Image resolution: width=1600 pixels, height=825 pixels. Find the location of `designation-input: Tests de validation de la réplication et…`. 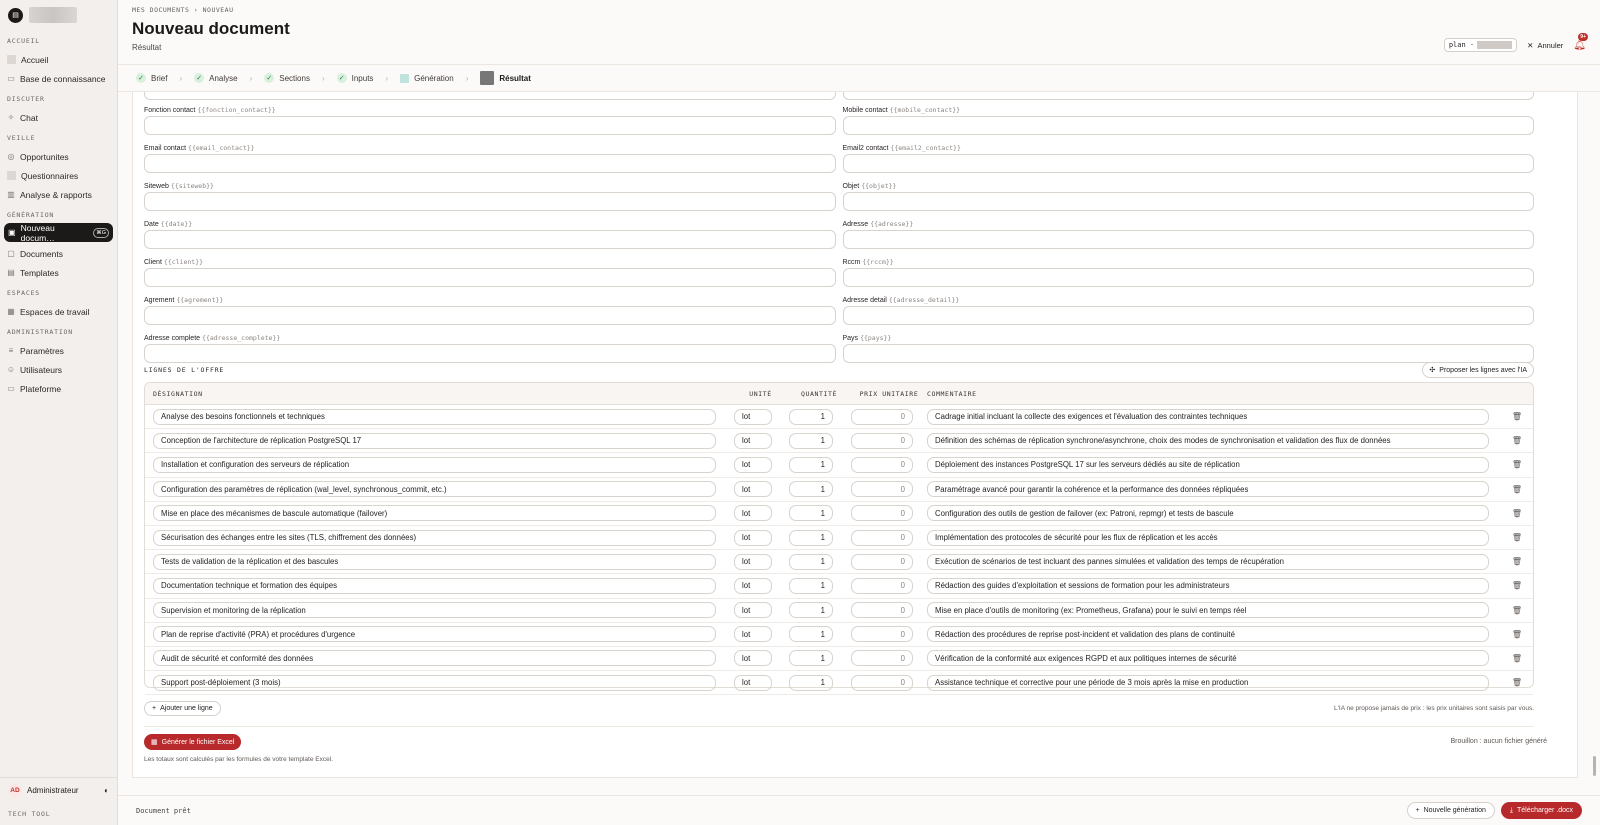

designation-input: Tests de validation de la réplication et… is located at coordinates (434, 561).